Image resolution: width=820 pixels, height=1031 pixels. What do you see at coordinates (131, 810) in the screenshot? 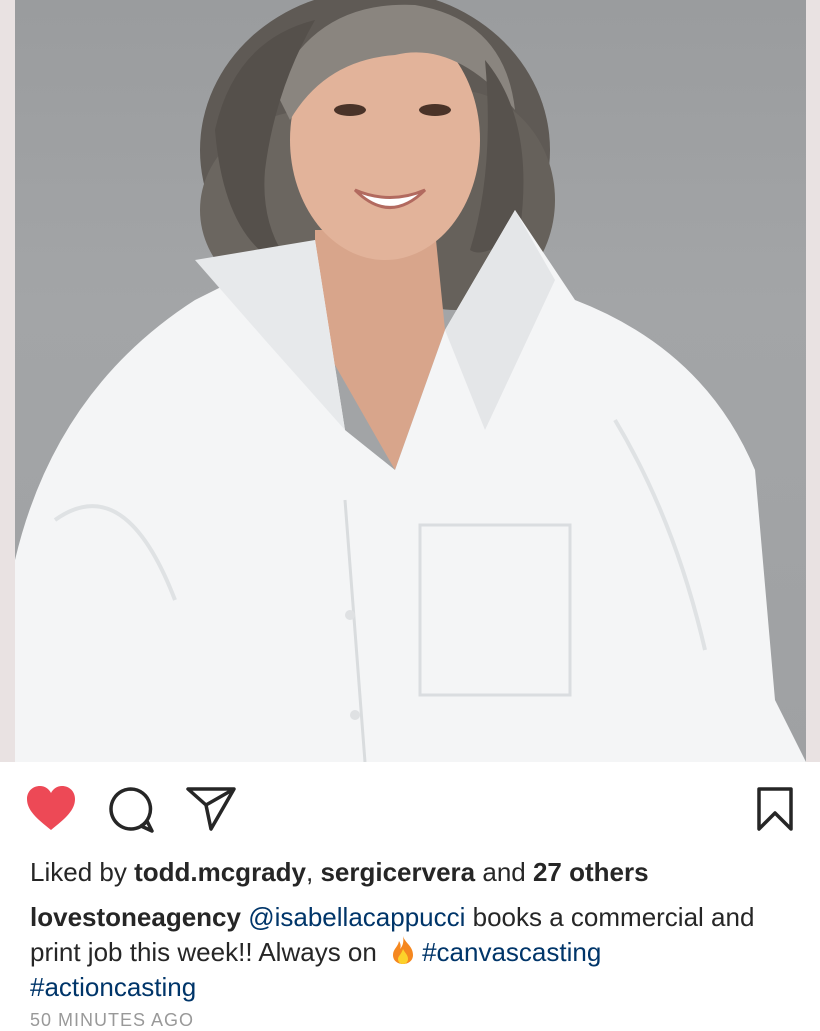
I see `comment-icon` at bounding box center [131, 810].